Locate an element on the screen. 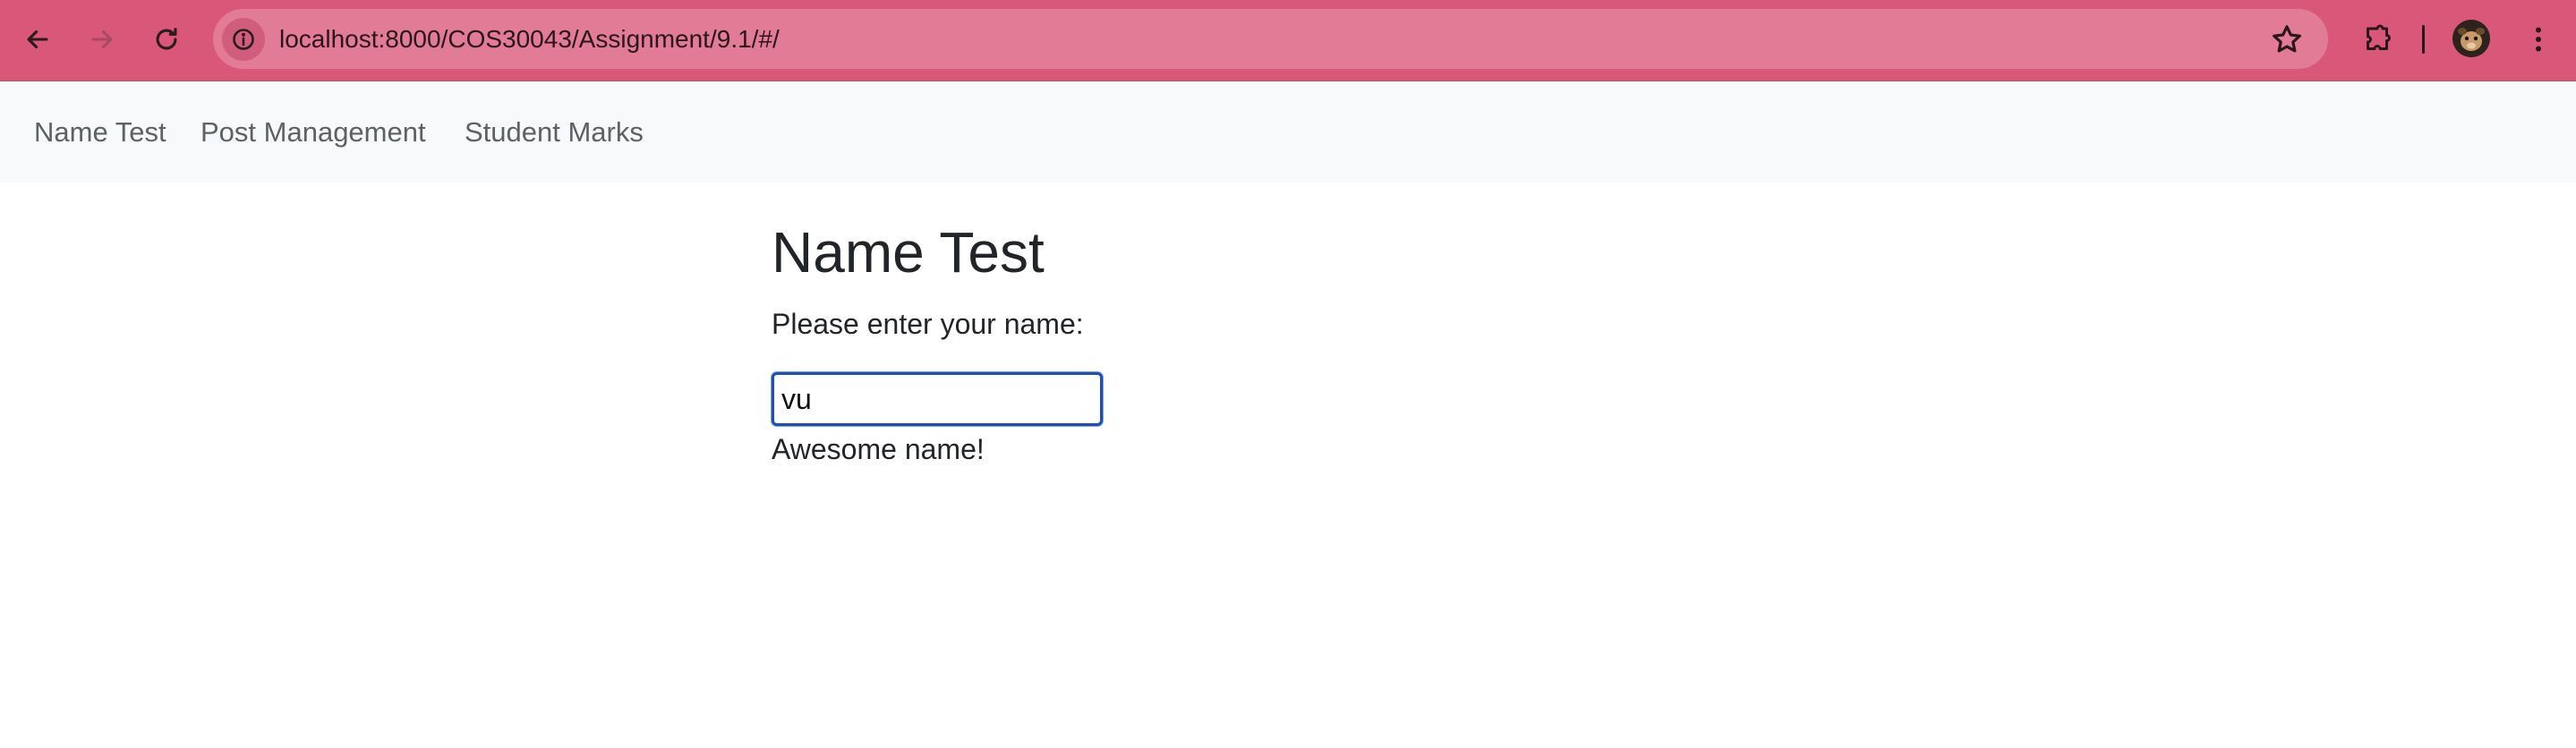  info-icon is located at coordinates (243, 39).